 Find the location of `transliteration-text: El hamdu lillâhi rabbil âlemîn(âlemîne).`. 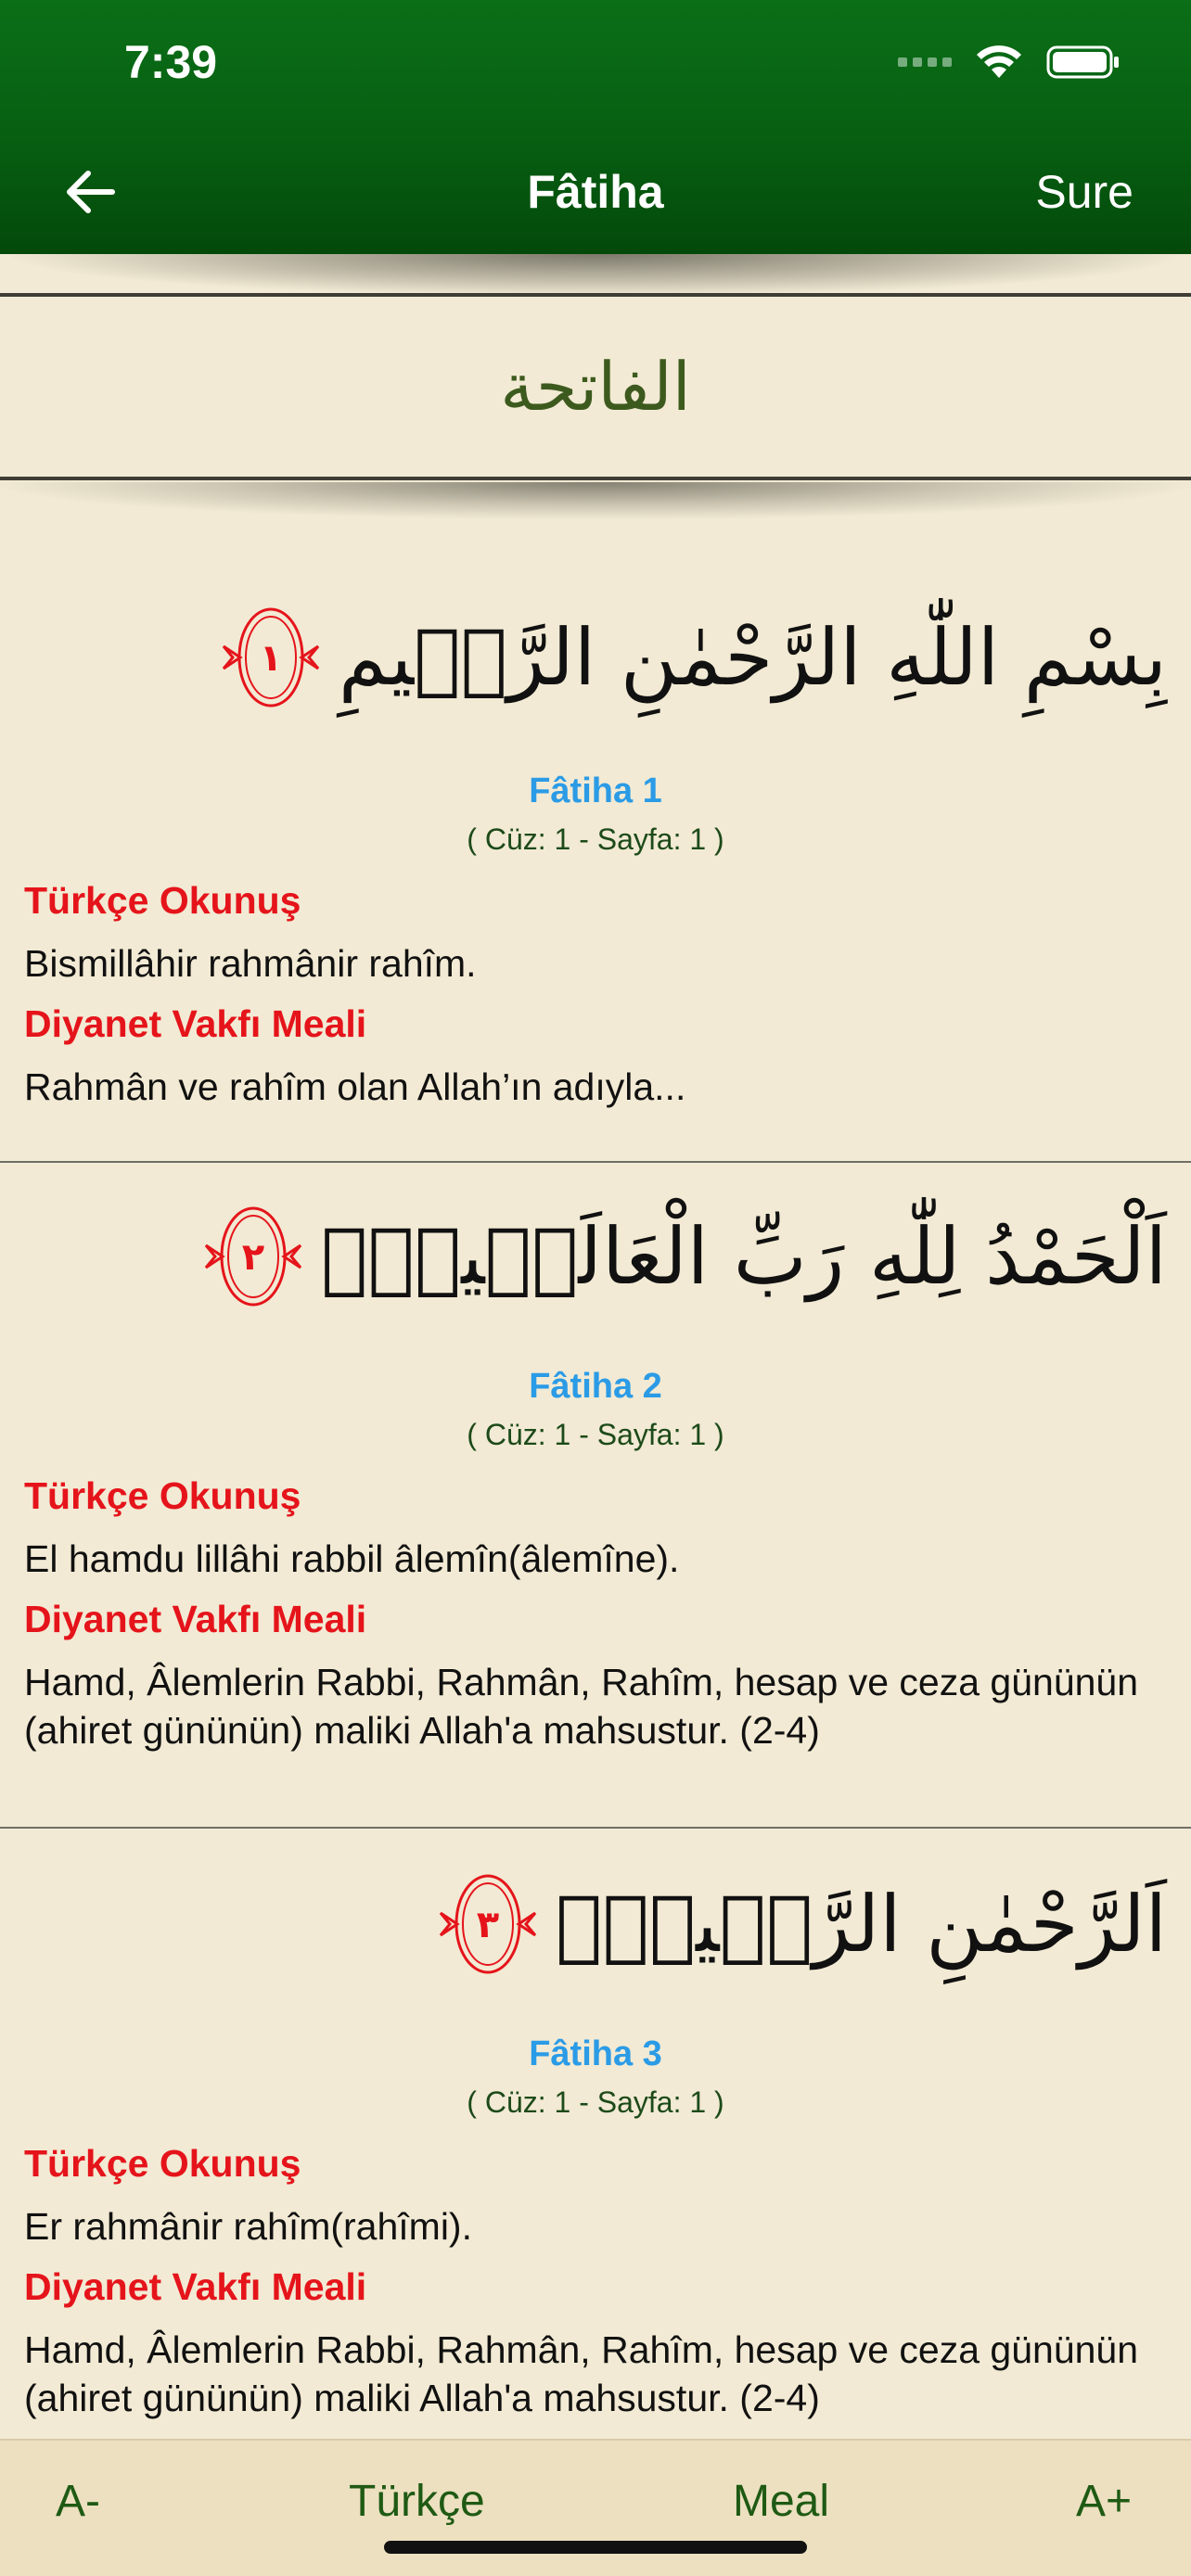

transliteration-text: El hamdu lillâhi rabbil âlemîn(âlemîne). is located at coordinates (352, 1558).